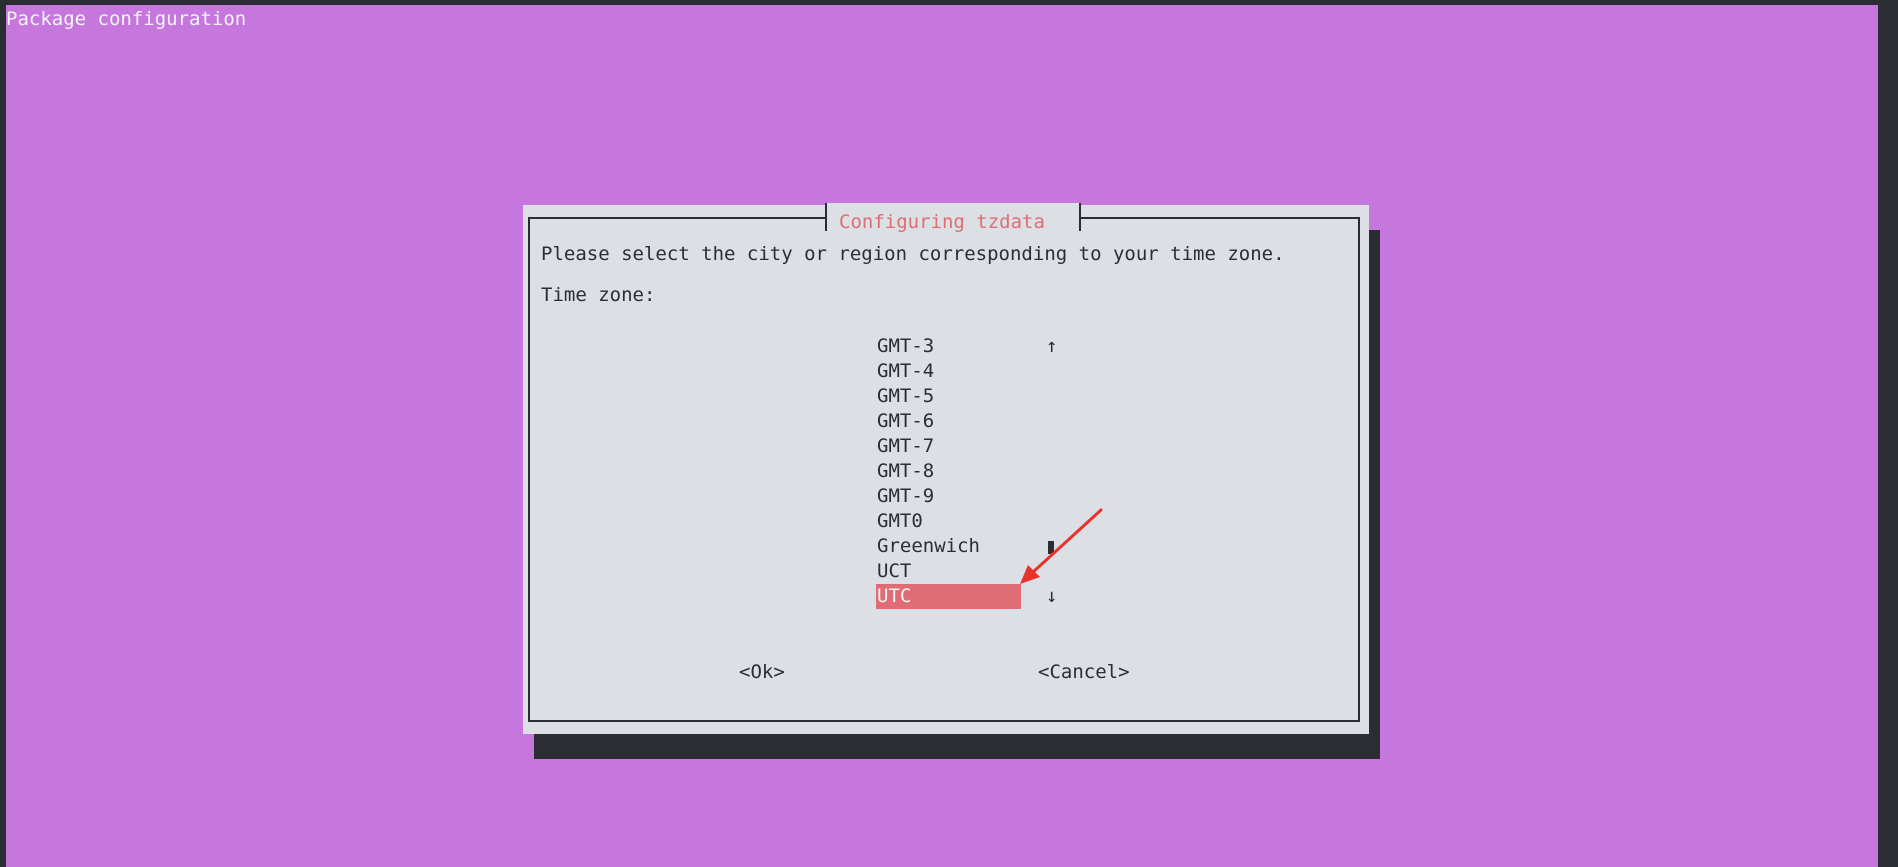  What do you see at coordinates (948, 346) in the screenshot?
I see `time-zone-option: GMT-3` at bounding box center [948, 346].